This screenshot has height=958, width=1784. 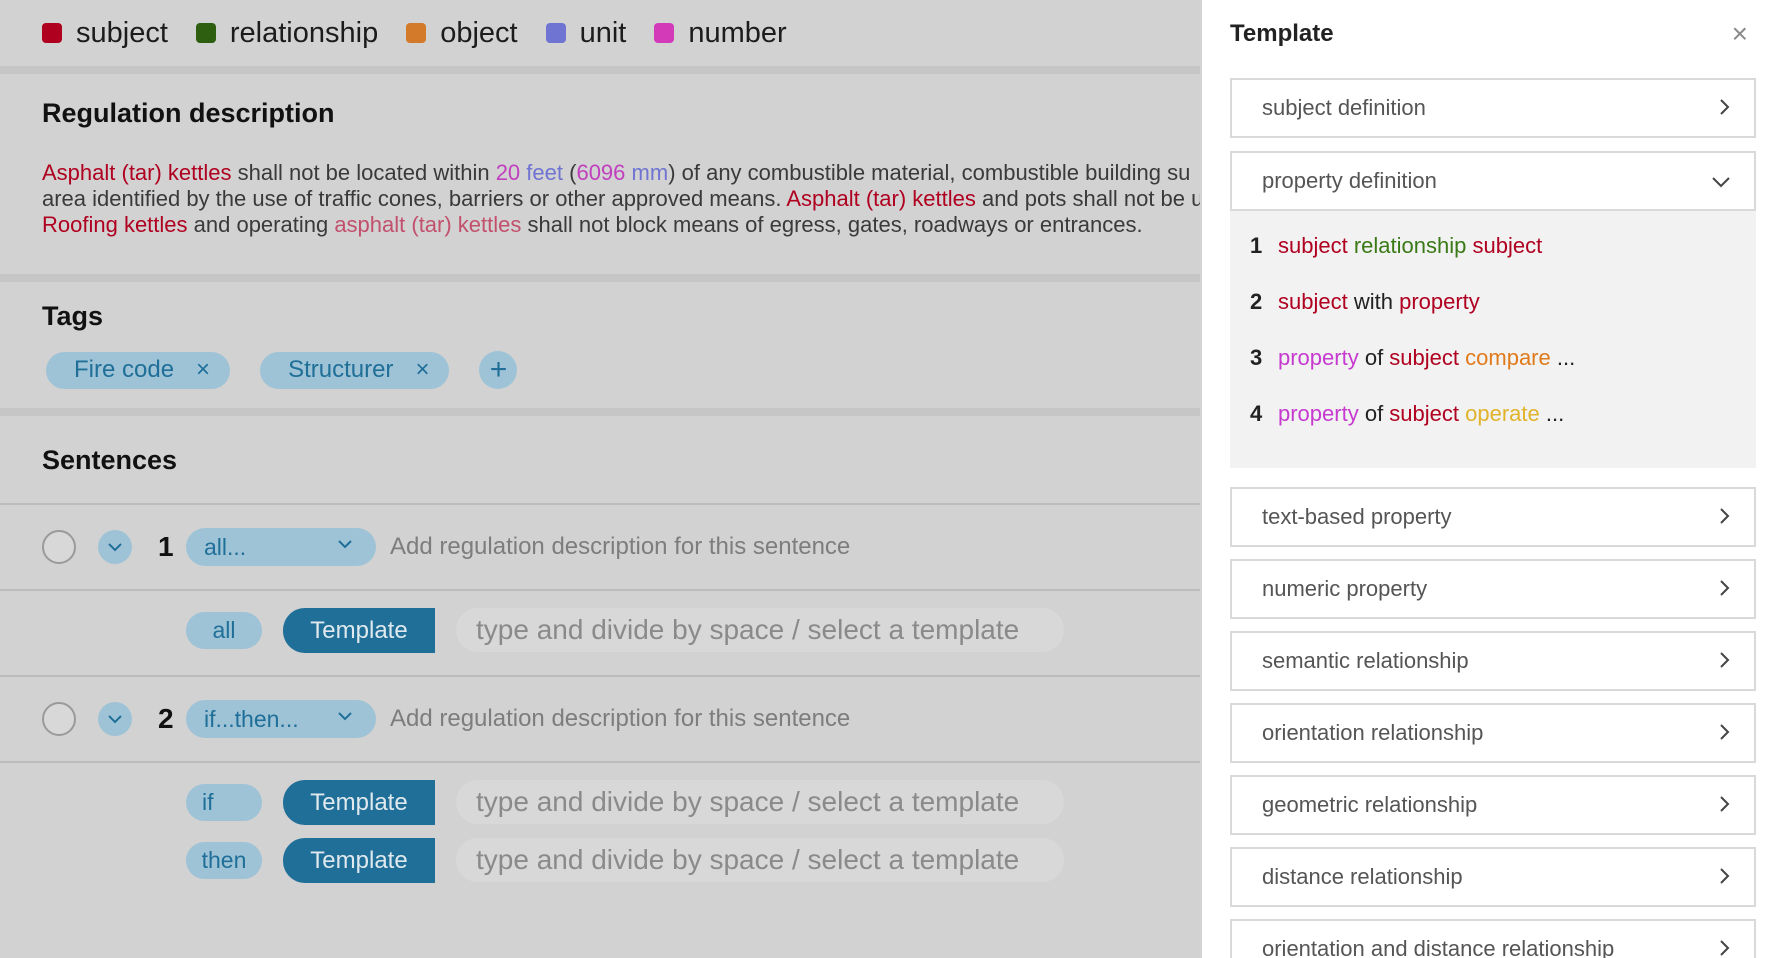 I want to click on clause-keyword-then: then, so click(x=224, y=860).